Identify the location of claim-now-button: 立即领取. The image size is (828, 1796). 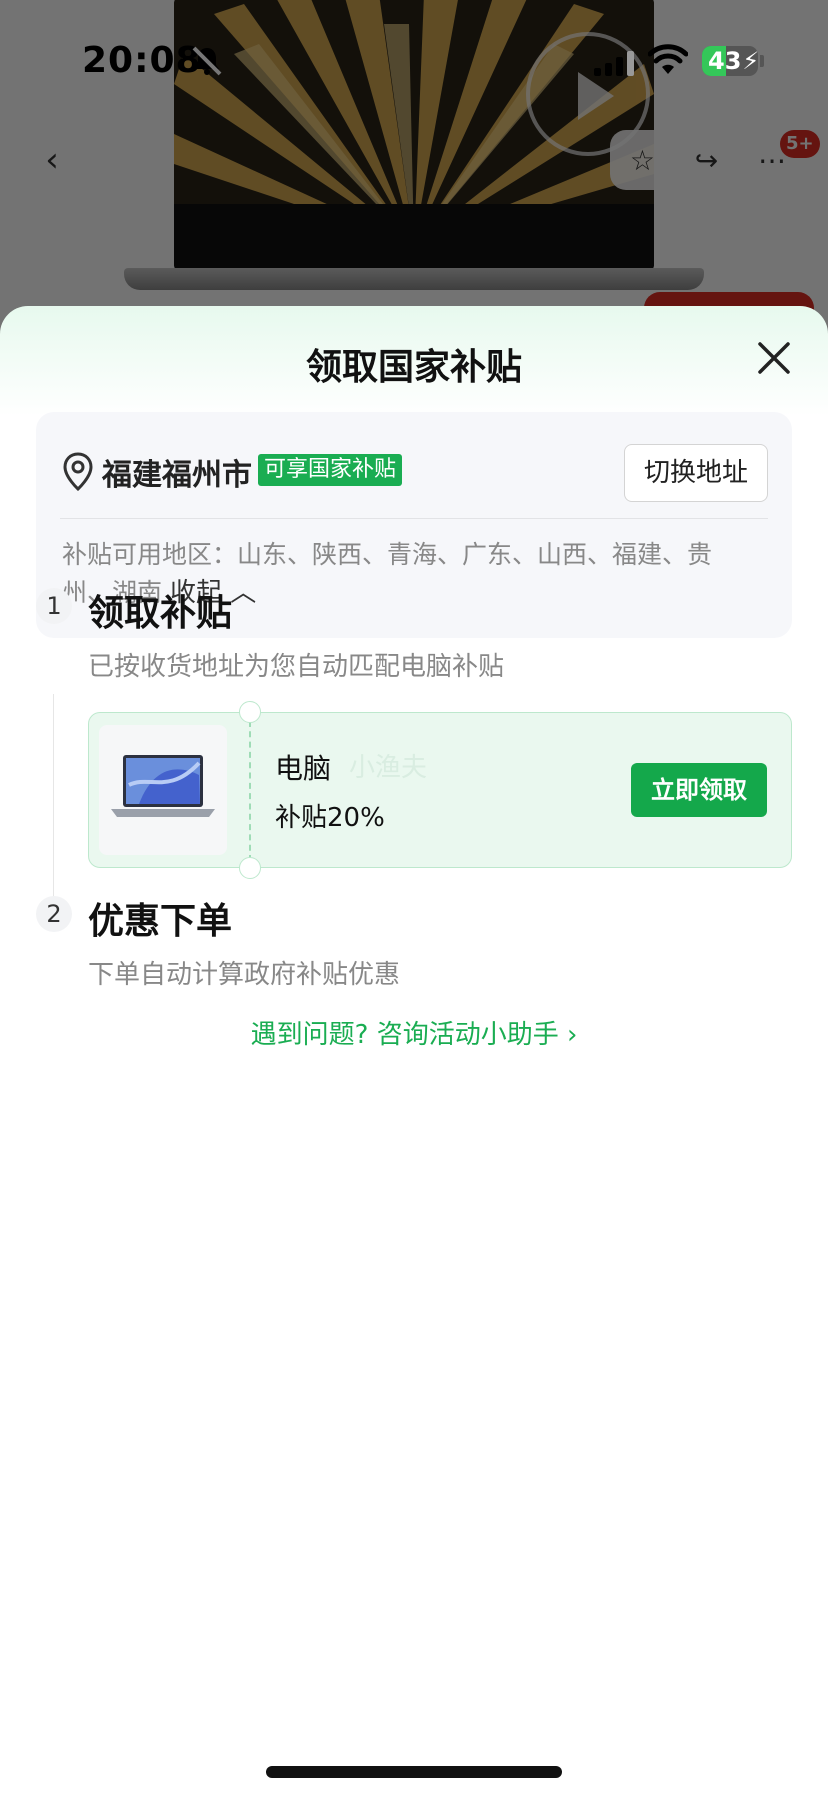
(699, 790).